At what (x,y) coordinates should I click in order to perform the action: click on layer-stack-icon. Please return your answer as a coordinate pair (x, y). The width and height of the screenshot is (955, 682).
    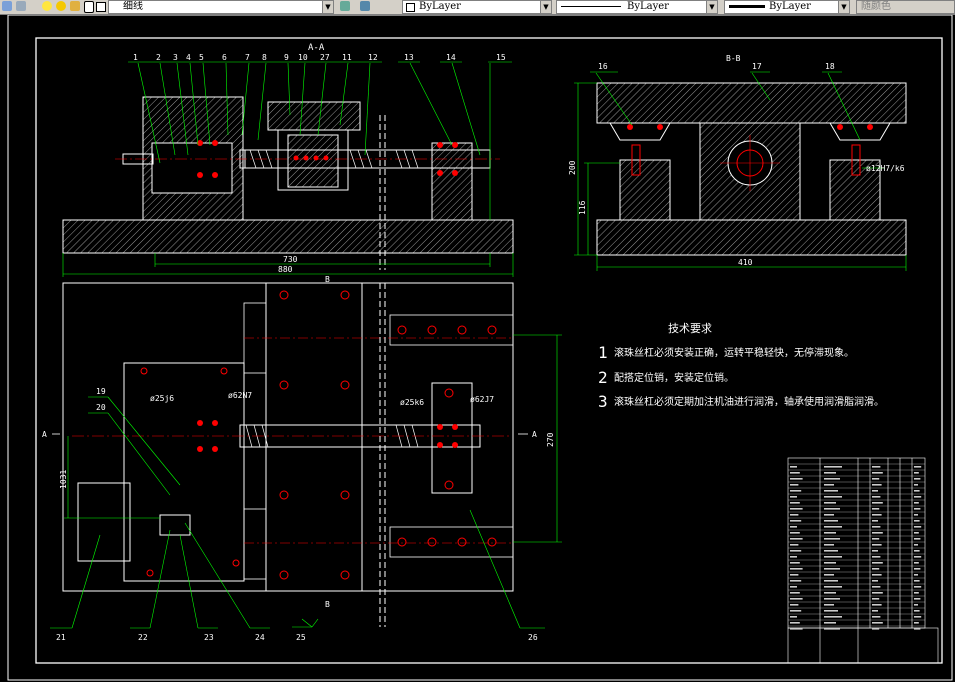
    Looking at the image, I should click on (21, 6).